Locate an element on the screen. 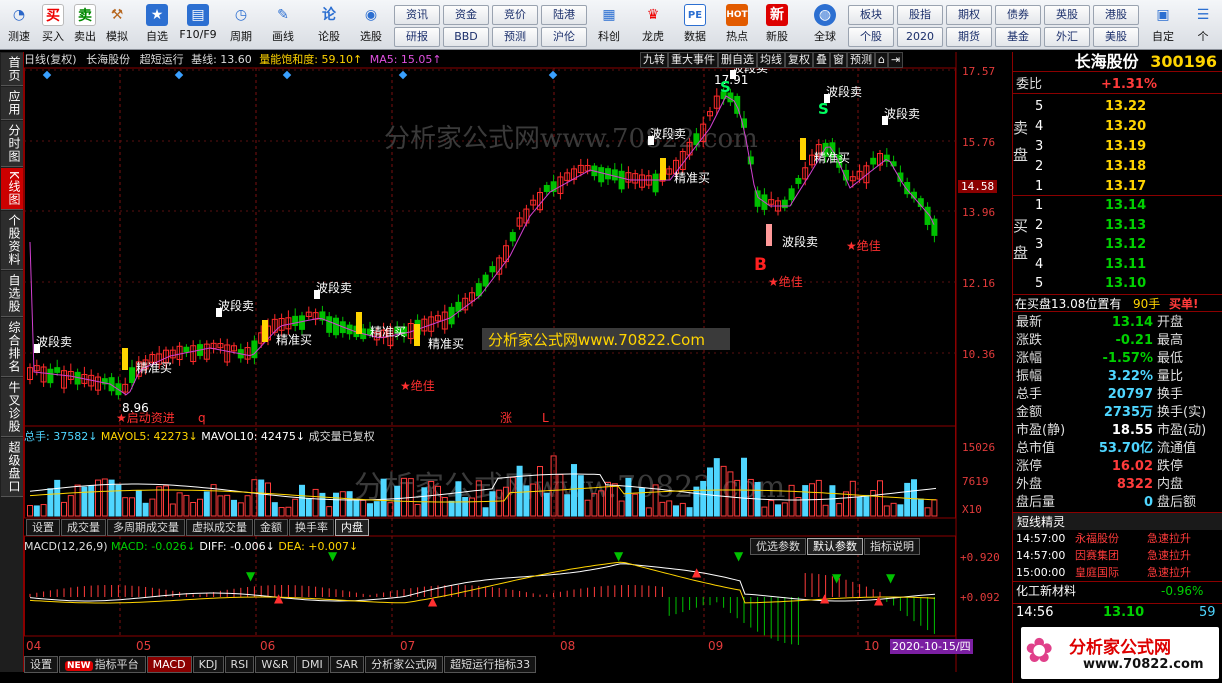 This screenshot has height=683, width=1222. forecast-button: 预测 is located at coordinates (861, 60).